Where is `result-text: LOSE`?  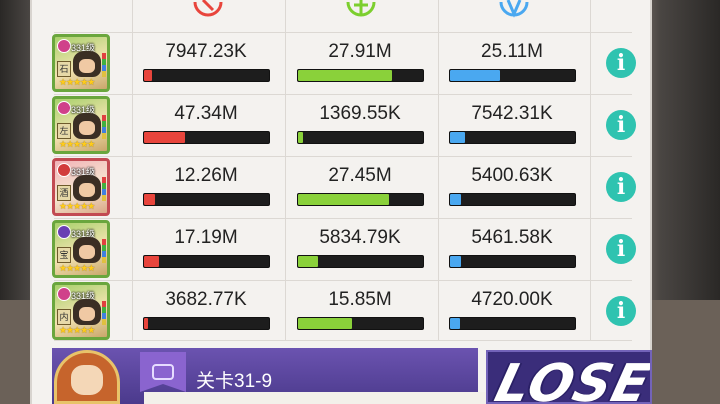 result-text: LOSE is located at coordinates (570, 379).